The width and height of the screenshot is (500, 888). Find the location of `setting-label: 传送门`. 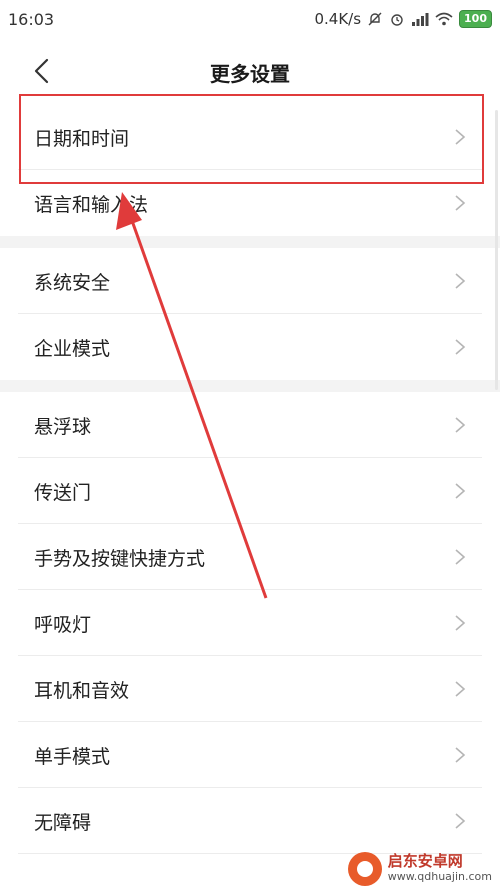

setting-label: 传送门 is located at coordinates (63, 492).